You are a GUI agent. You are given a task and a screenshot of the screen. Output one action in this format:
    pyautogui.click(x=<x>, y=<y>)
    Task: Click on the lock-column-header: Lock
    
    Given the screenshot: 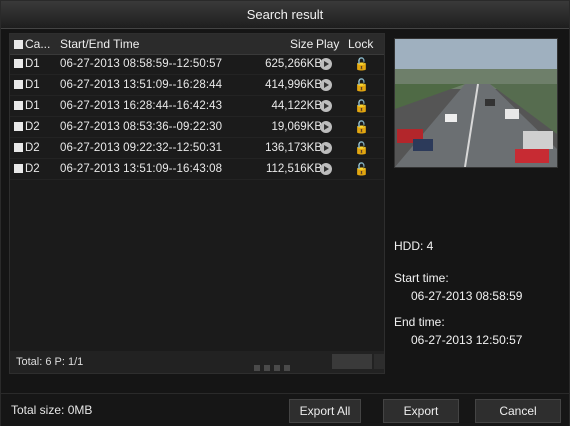 What is the action you would take?
    pyautogui.click(x=361, y=44)
    